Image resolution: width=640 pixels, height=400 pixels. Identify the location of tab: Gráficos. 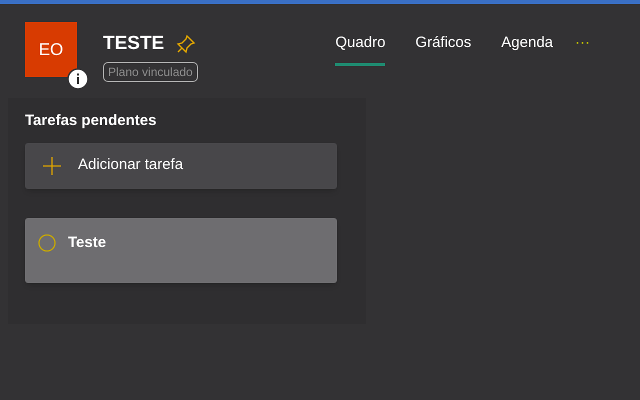
(443, 49).